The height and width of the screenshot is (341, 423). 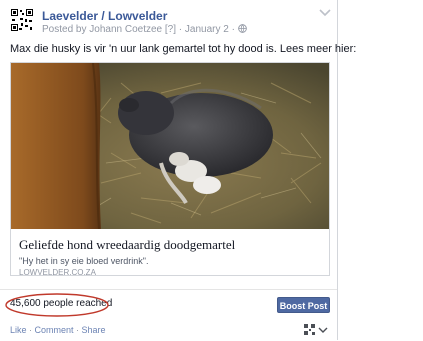 I want to click on post-actions: Like · Comment · Share, so click(x=58, y=330).